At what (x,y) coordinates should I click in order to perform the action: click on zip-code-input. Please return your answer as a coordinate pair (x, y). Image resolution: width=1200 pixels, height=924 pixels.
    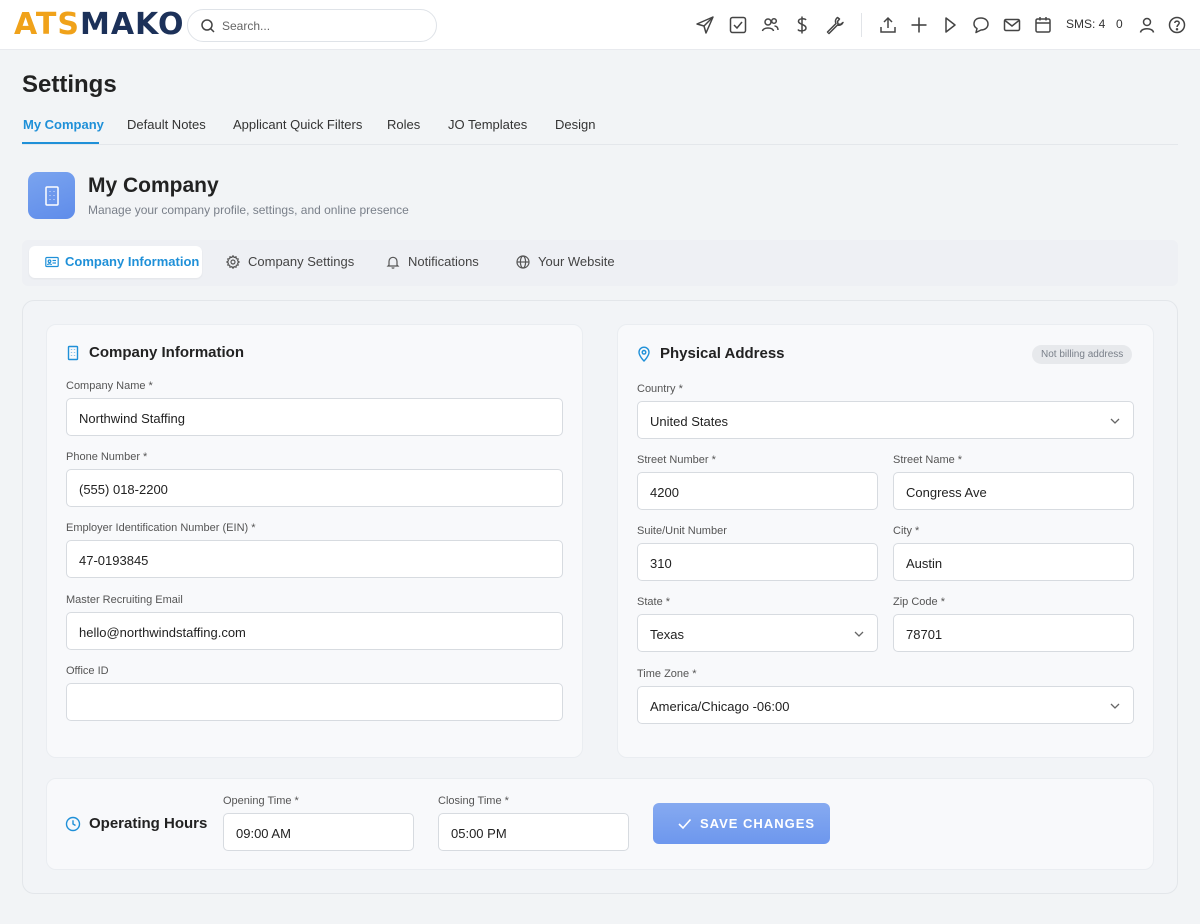
    Looking at the image, I should click on (1005, 634).